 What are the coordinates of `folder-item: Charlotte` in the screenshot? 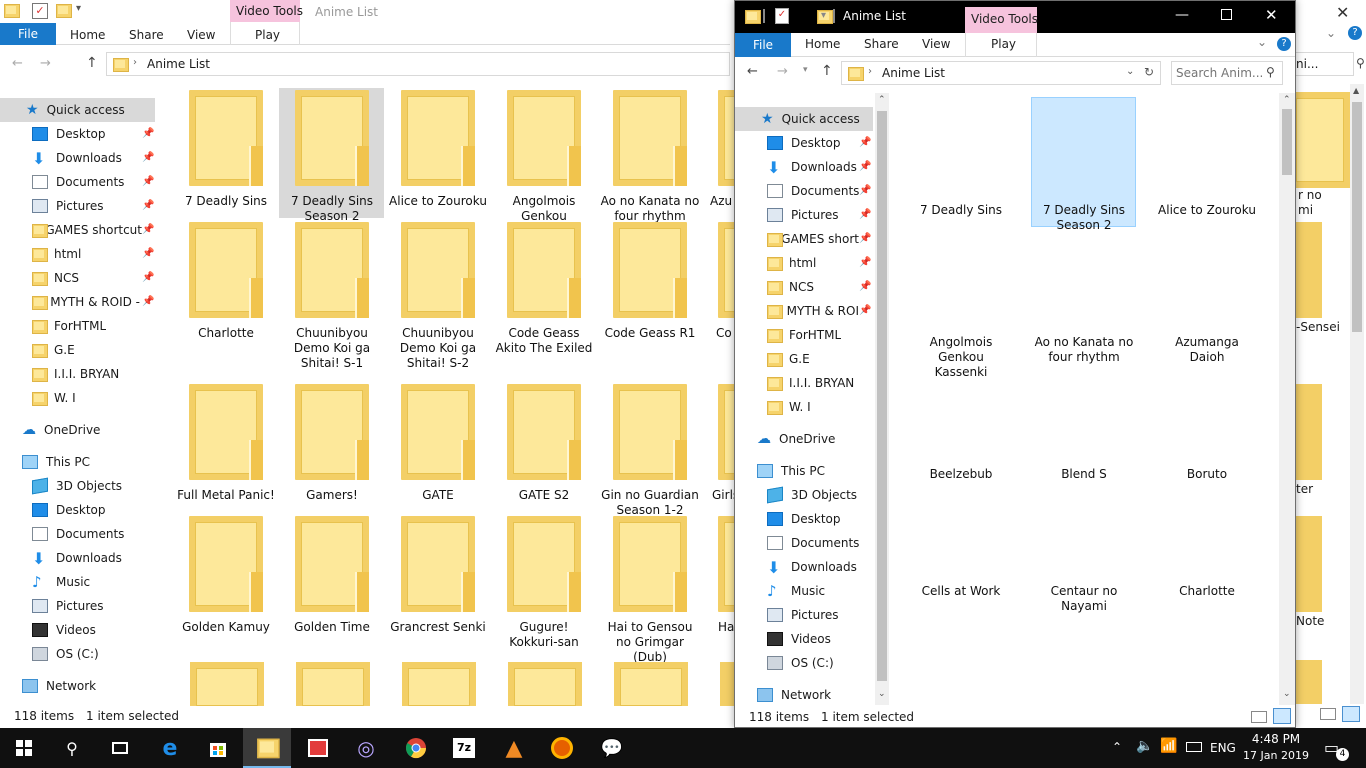 It's located at (226, 281).